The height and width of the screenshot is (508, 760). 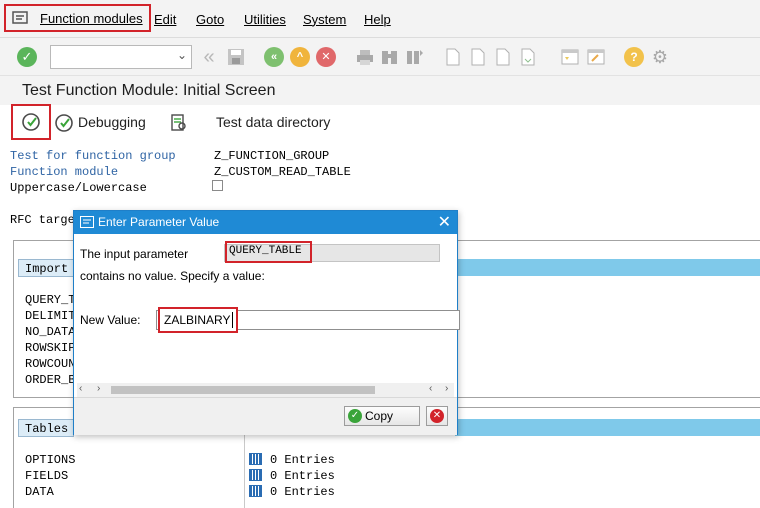 I want to click on uppercase-lowercase-label: Uppercase/Lowercase, so click(x=78, y=188).